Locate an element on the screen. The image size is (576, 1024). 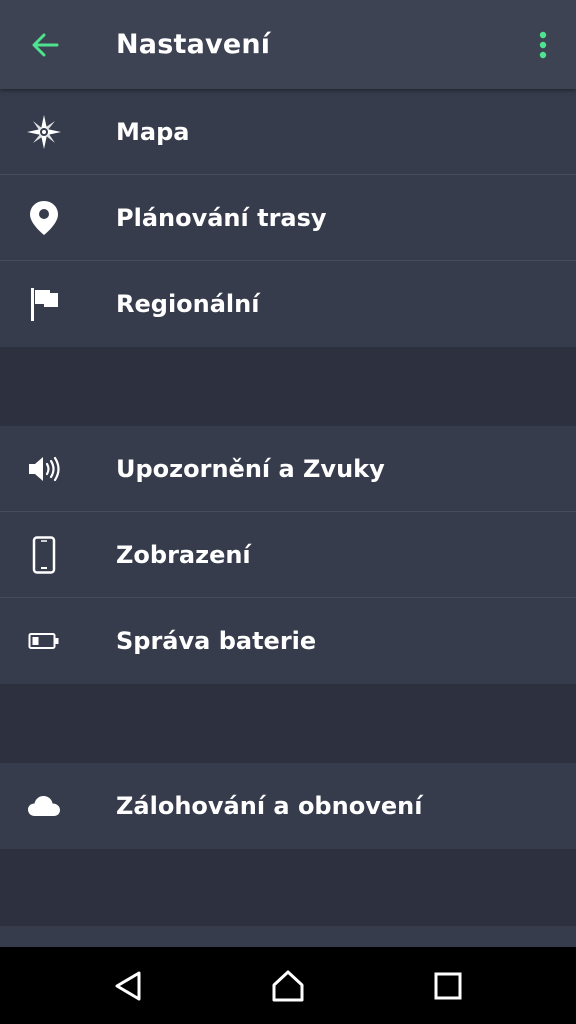
recents-nav-icon is located at coordinates (448, 985).